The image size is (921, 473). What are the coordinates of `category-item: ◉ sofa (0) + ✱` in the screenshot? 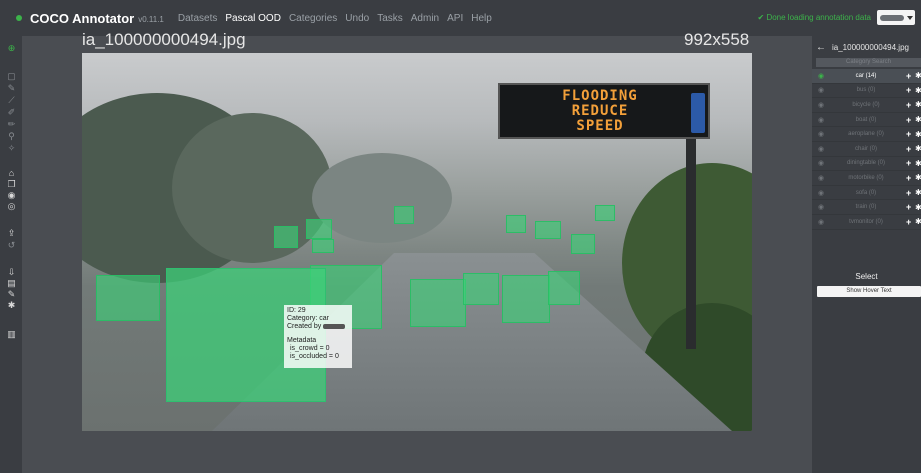 It's located at (866, 193).